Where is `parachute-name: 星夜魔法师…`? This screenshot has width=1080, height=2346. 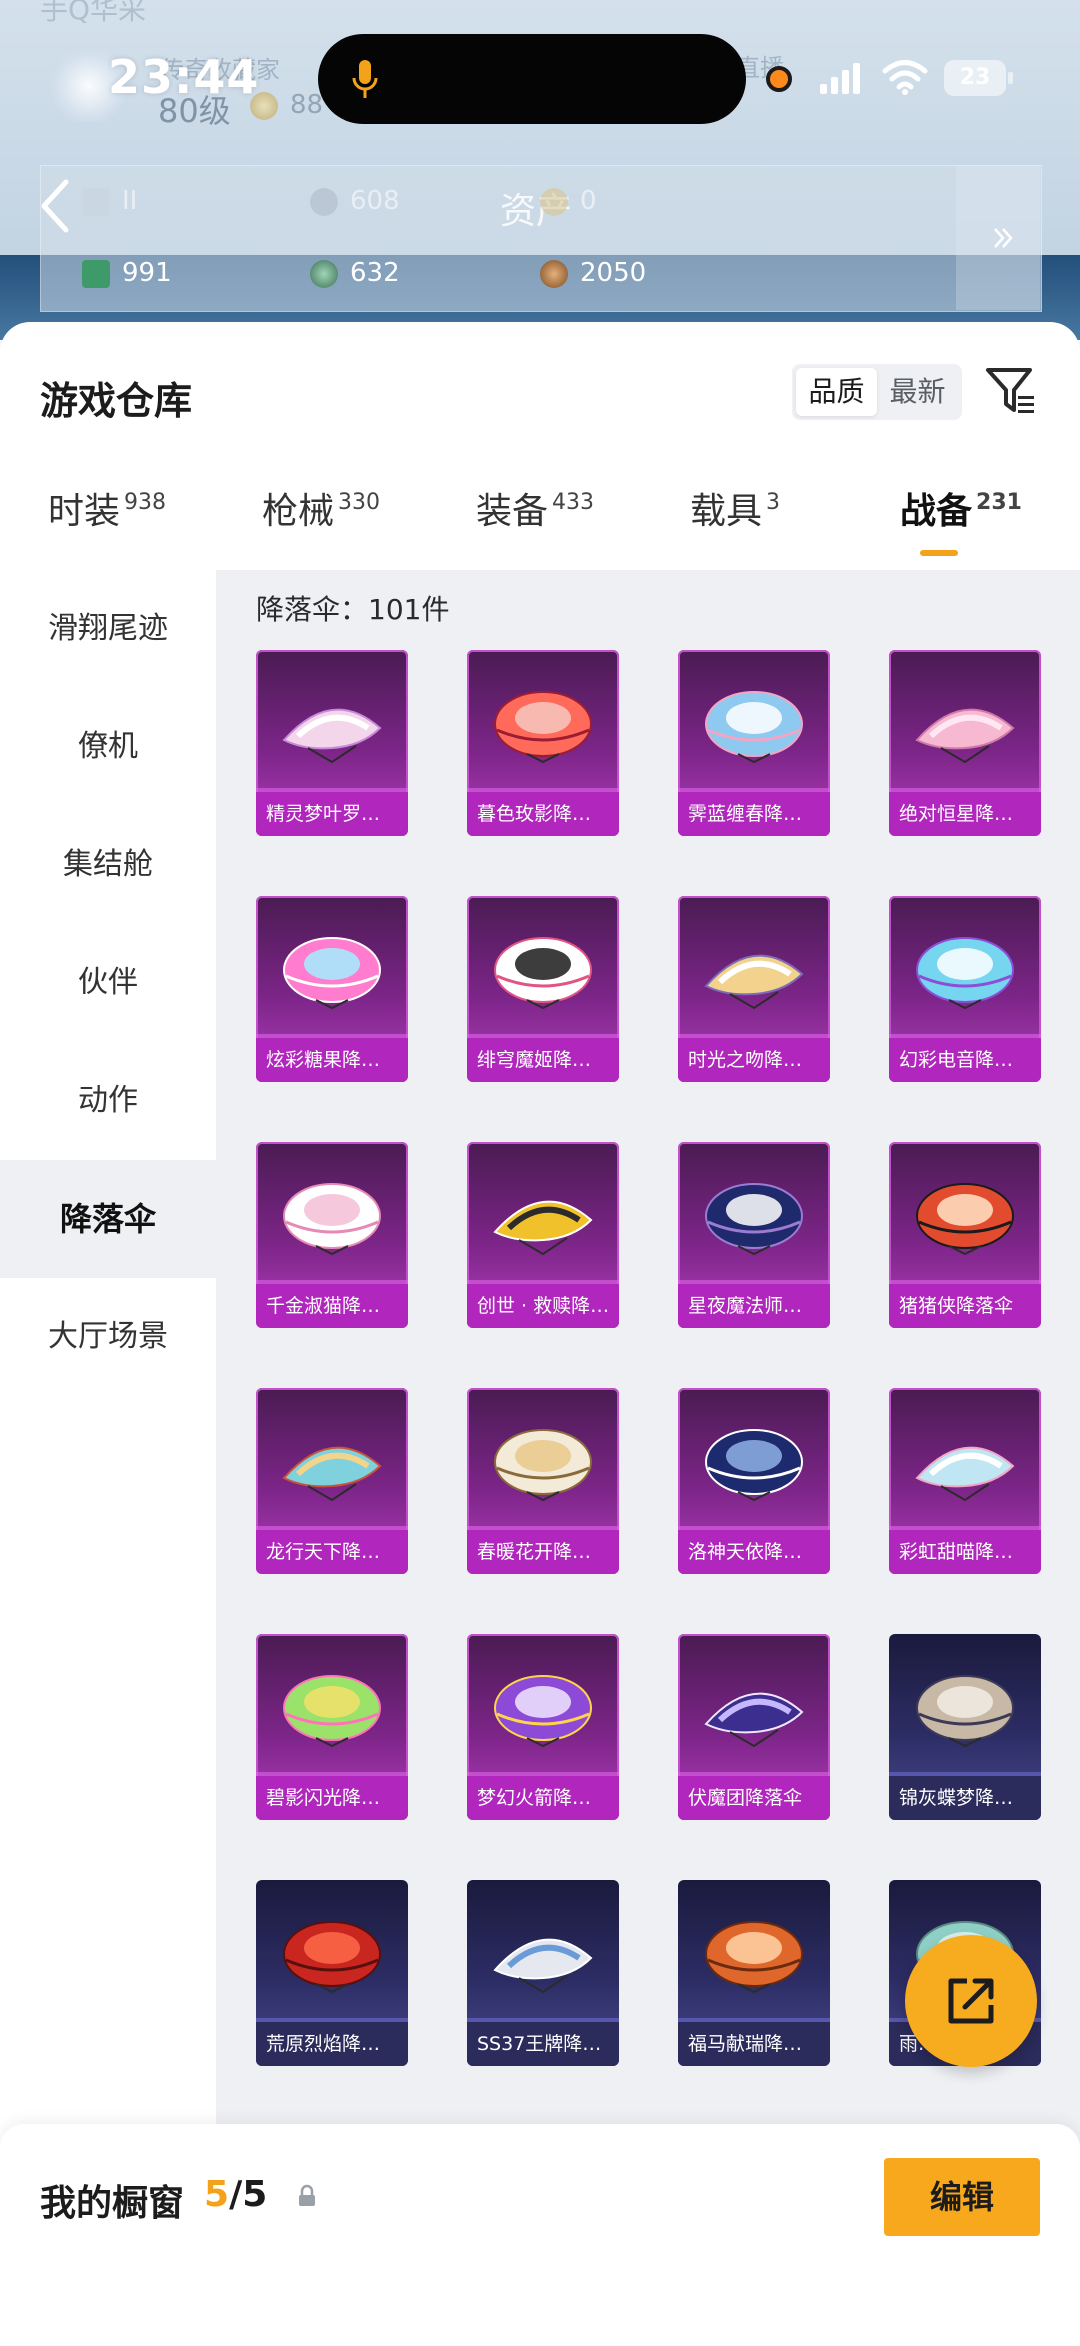 parachute-name: 星夜魔法师… is located at coordinates (754, 1306).